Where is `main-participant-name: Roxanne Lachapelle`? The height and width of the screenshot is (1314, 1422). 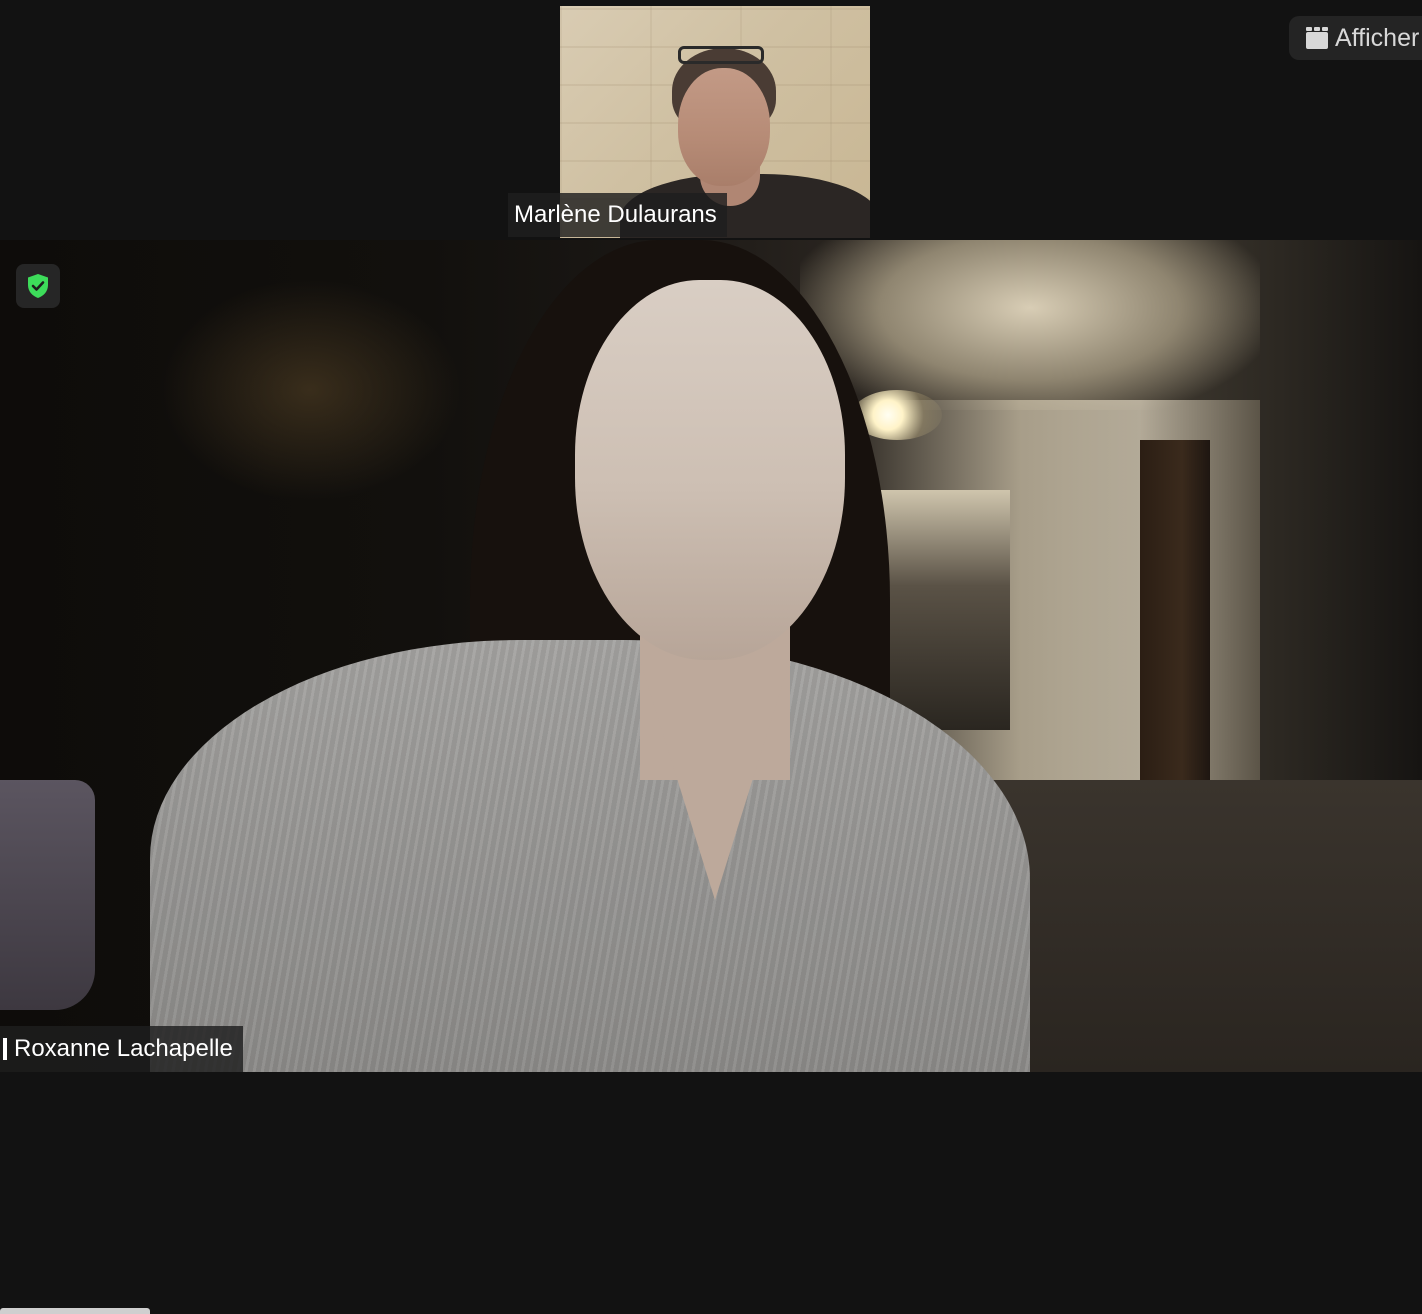
main-participant-name: Roxanne Lachapelle is located at coordinates (123, 1048).